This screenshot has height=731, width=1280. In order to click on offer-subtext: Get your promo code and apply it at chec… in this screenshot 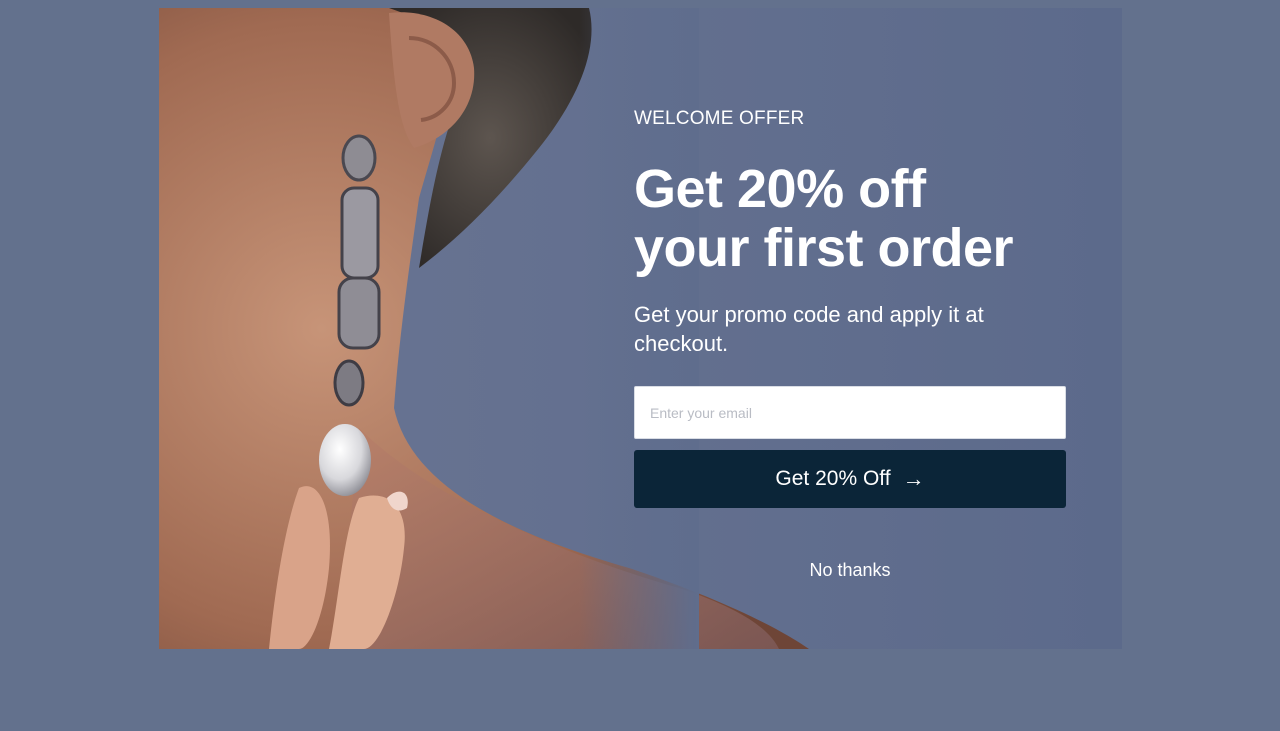, I will do `click(809, 329)`.